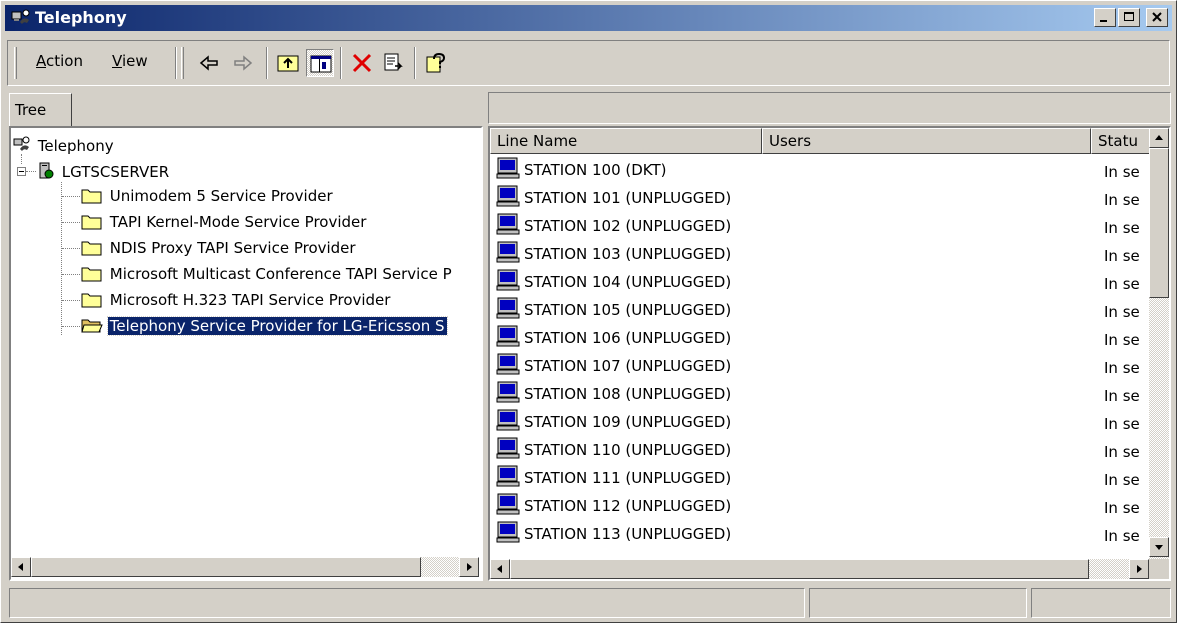  I want to click on title-bar: Telephony, so click(588, 18).